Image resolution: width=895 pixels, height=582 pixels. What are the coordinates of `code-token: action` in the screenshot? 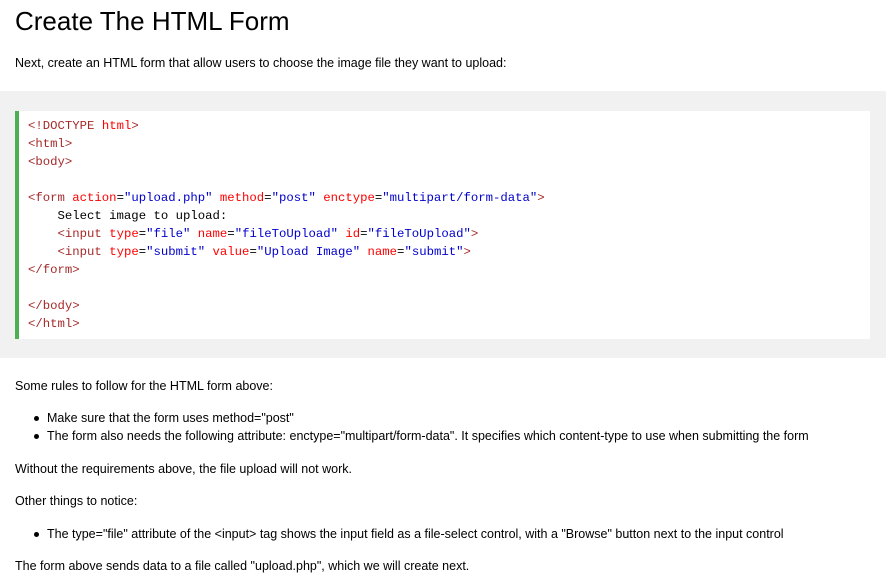 It's located at (90, 198).